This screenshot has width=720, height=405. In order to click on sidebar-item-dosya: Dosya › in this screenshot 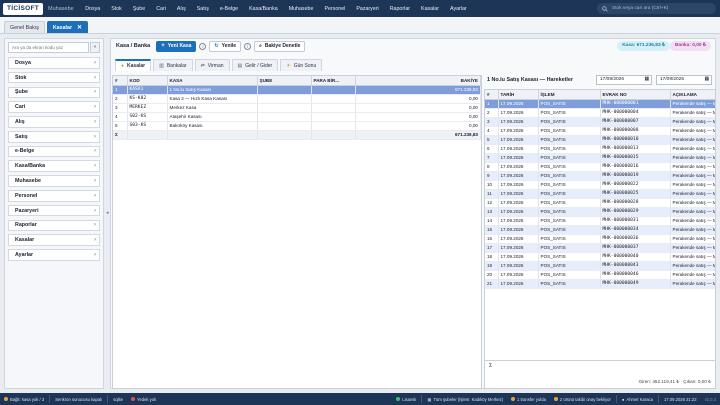, I will do `click(54, 63)`.